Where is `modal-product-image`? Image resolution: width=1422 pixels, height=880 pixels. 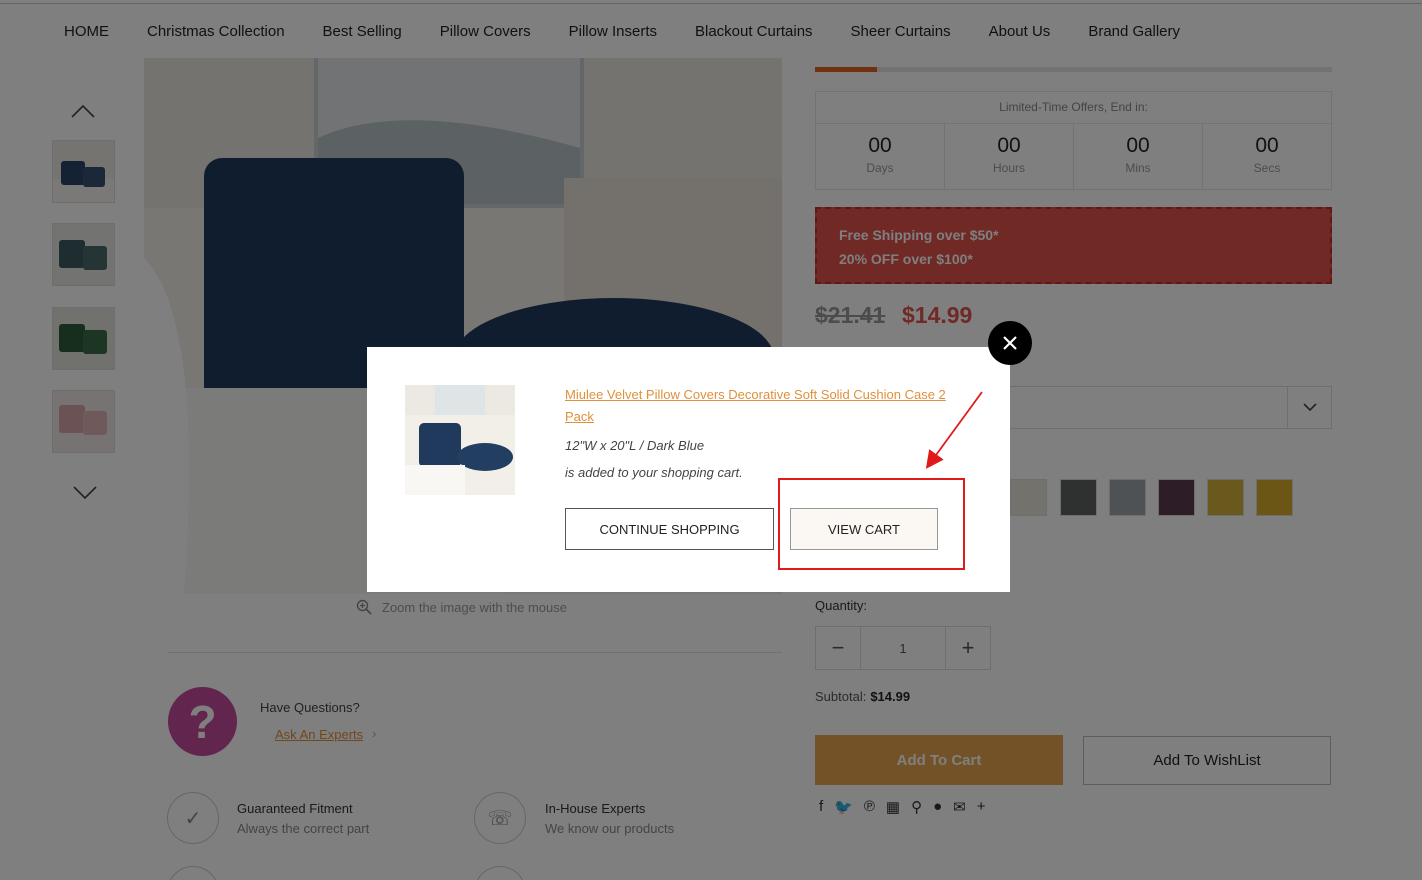
modal-product-image is located at coordinates (460, 440).